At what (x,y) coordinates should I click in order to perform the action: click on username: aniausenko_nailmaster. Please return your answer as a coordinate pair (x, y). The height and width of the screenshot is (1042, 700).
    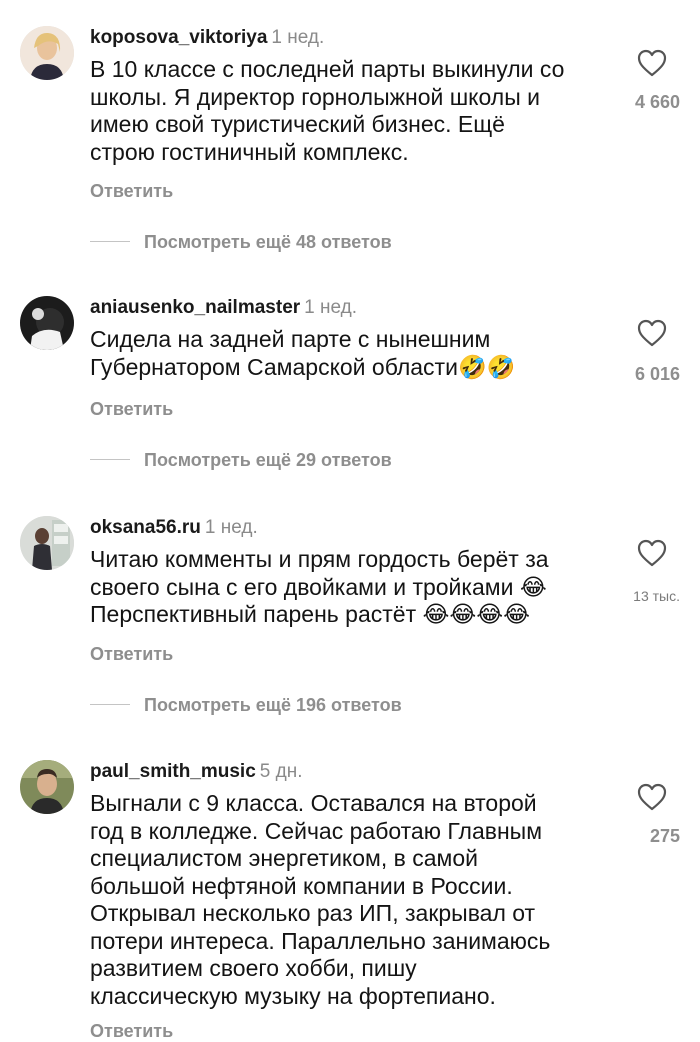
    Looking at the image, I should click on (195, 307).